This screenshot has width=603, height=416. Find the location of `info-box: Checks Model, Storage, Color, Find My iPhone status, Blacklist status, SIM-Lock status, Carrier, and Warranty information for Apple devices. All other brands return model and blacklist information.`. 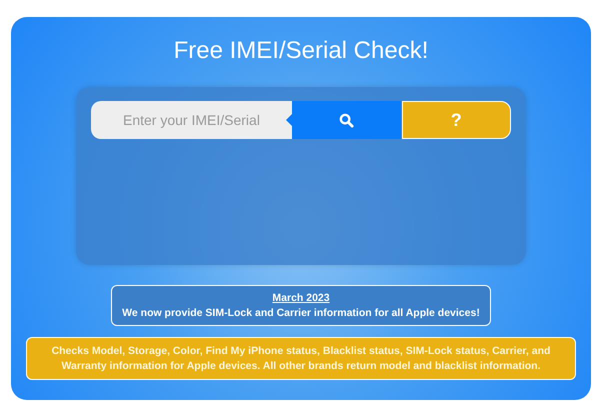

info-box: Checks Model, Storage, Color, Find My iPhone status, Blacklist status, SIM-Lock status, Carrier, and Warranty information for Apple devices. All other brands return model and blacklist information. is located at coordinates (301, 358).